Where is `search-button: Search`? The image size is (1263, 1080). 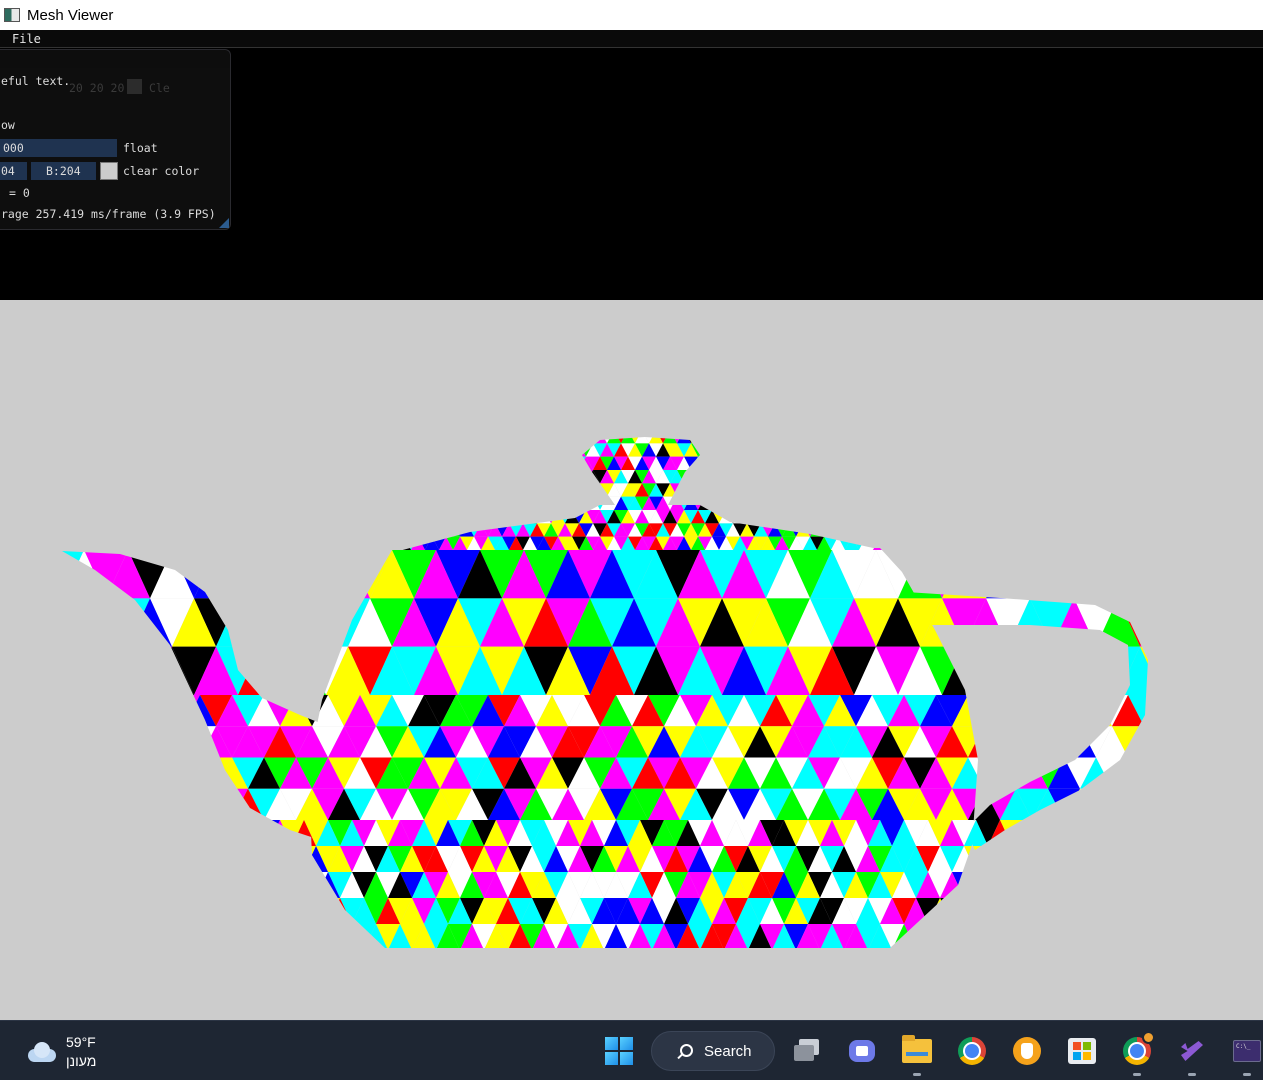 search-button: Search is located at coordinates (713, 1051).